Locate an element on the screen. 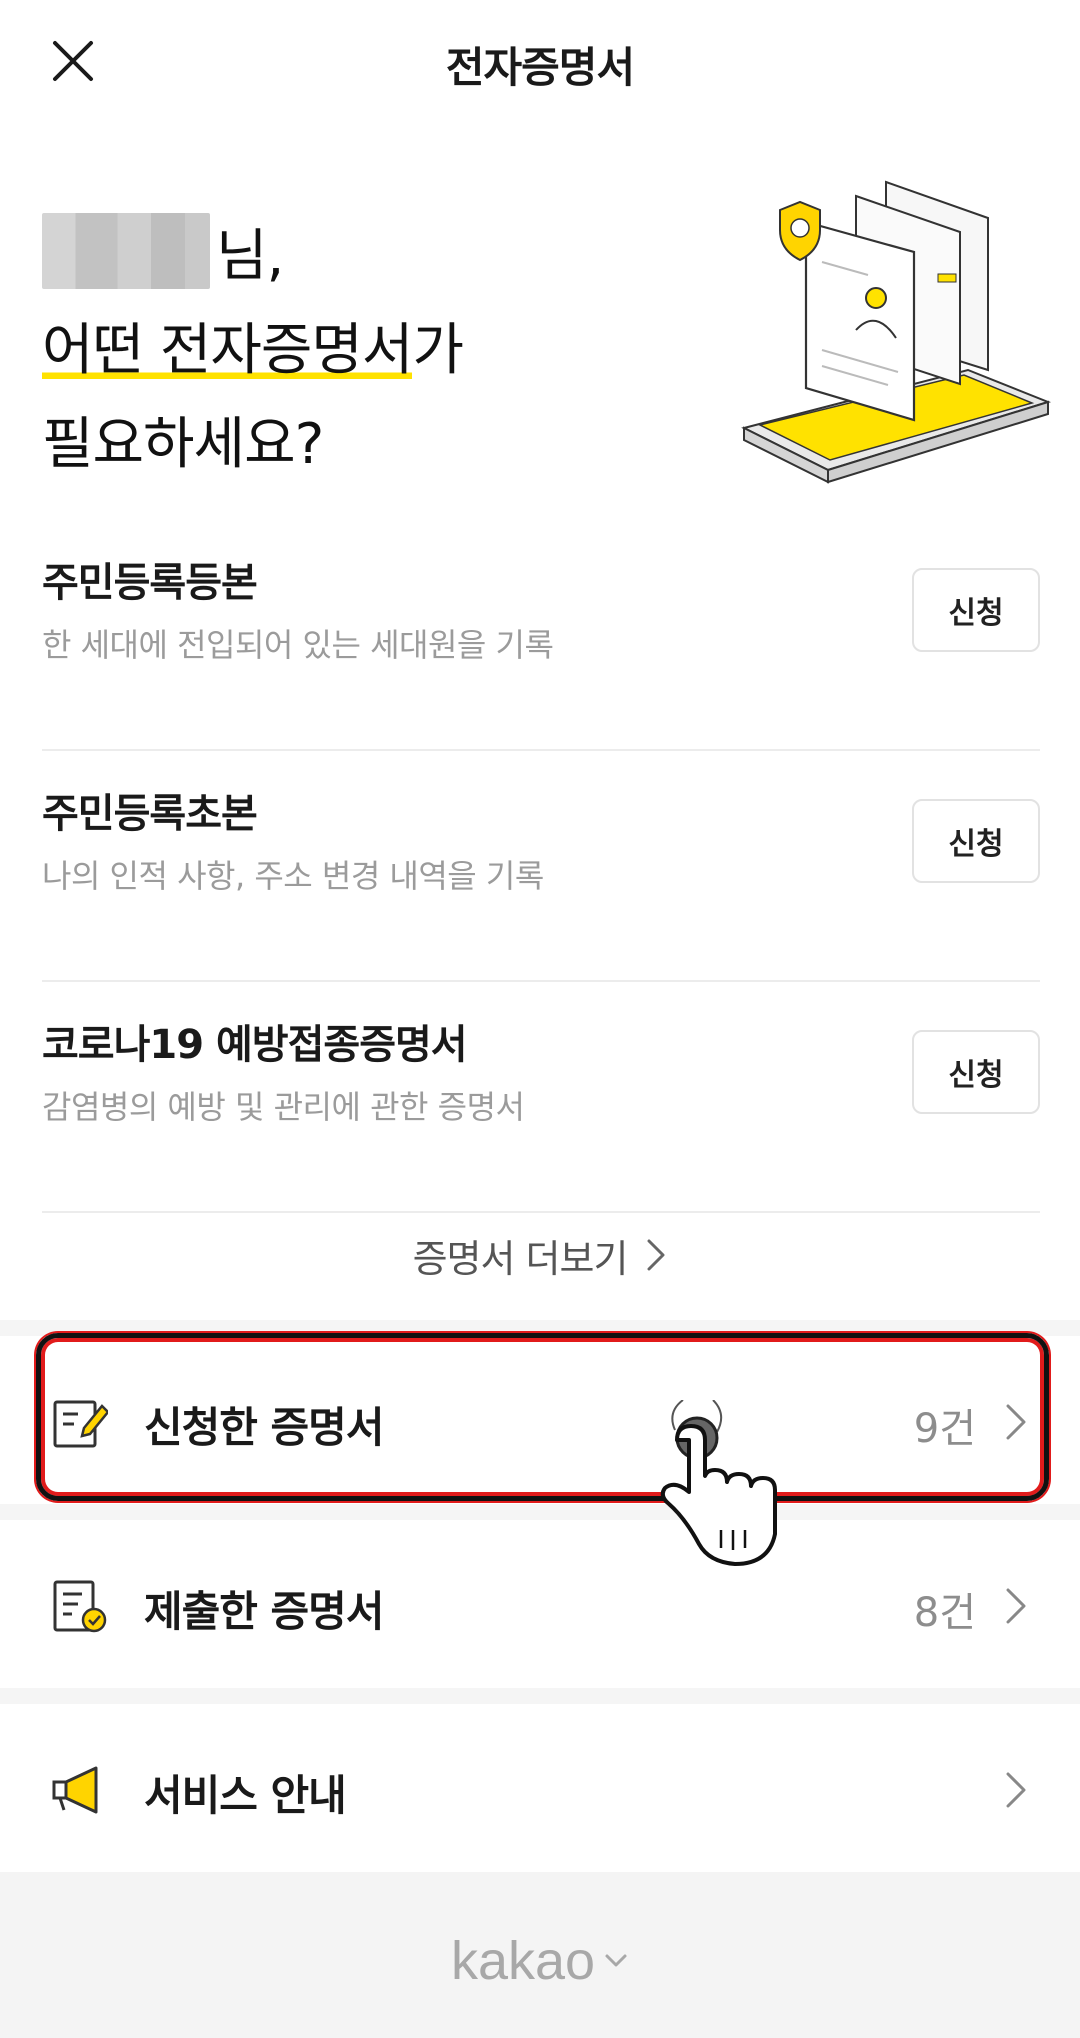  footer: kakao is located at coordinates (540, 1955).